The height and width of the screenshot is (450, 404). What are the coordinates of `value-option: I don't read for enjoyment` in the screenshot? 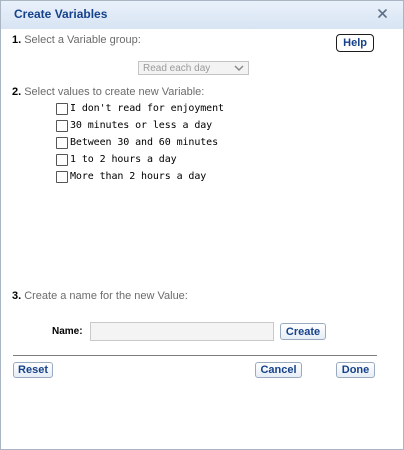 It's located at (140, 108).